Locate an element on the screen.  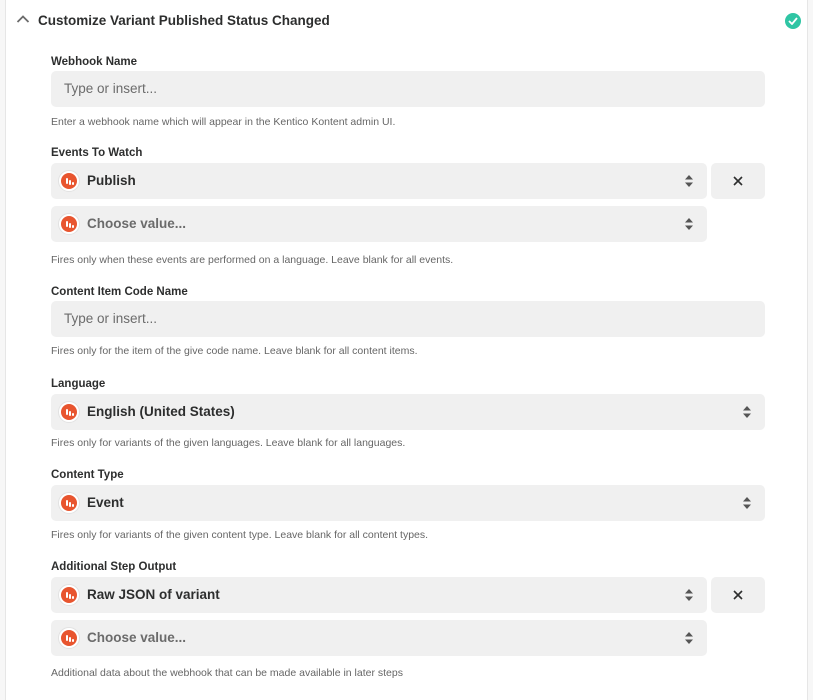
additional-output-label: Additional Step Output is located at coordinates (114, 567).